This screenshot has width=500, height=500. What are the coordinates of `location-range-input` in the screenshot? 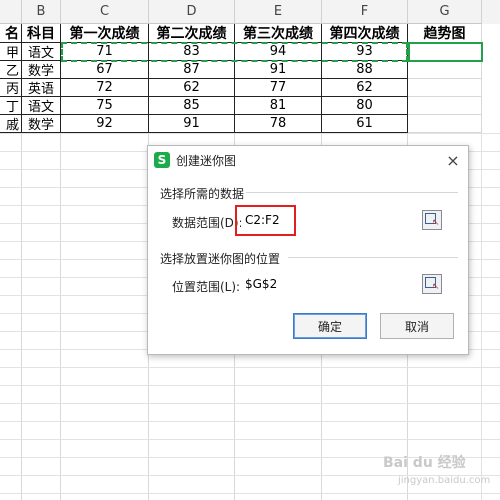 It's located at (333, 284).